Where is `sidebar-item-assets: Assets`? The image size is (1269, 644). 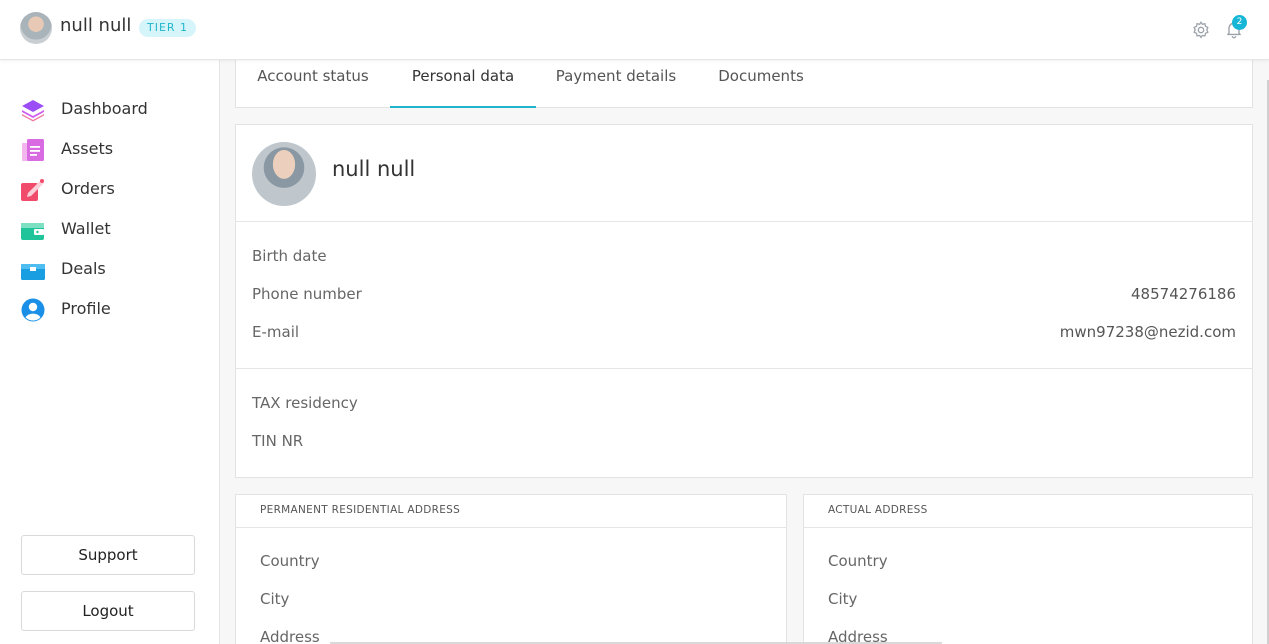 sidebar-item-assets: Assets is located at coordinates (110, 150).